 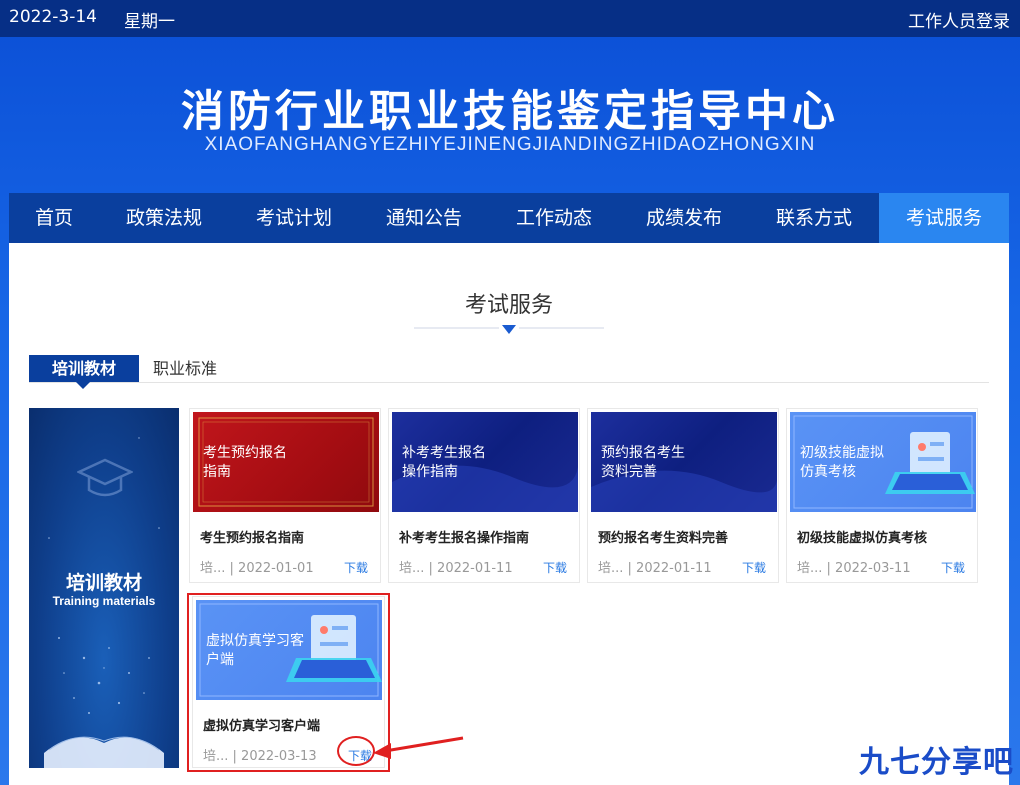 I want to click on card-title: 预约报名考生资料完善, so click(x=663, y=536).